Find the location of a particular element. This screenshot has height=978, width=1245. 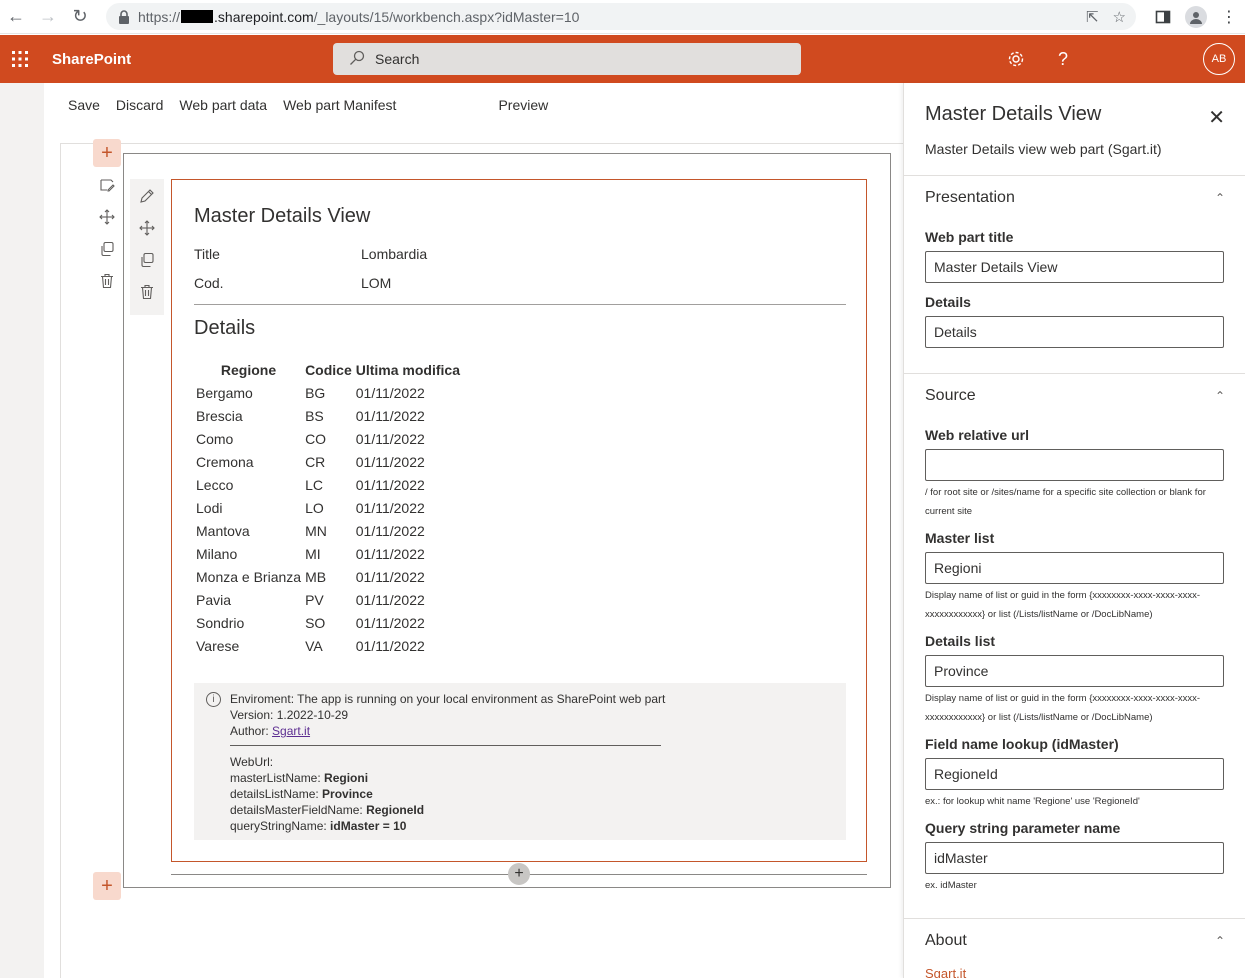

web-part-data-button: Web part data is located at coordinates (223, 105).